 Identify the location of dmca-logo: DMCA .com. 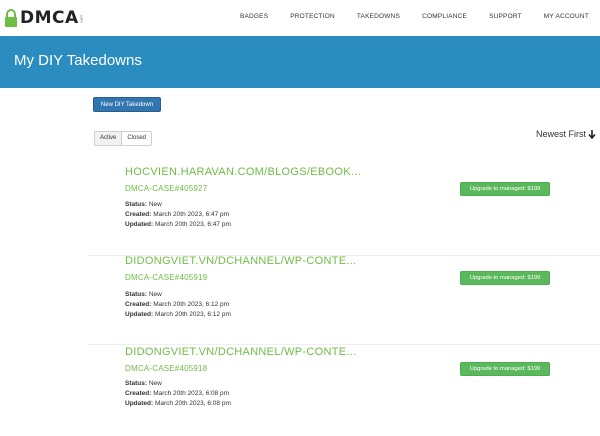
(44, 18).